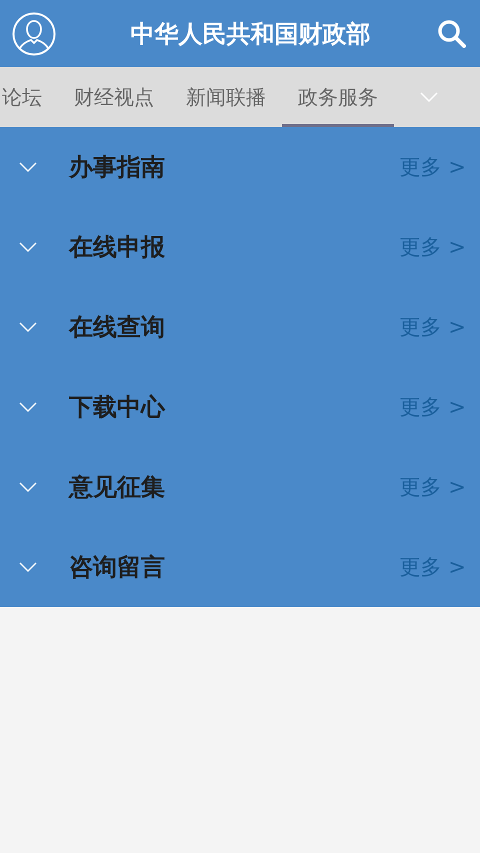  Describe the element at coordinates (452, 33) in the screenshot. I see `search-icon` at that location.